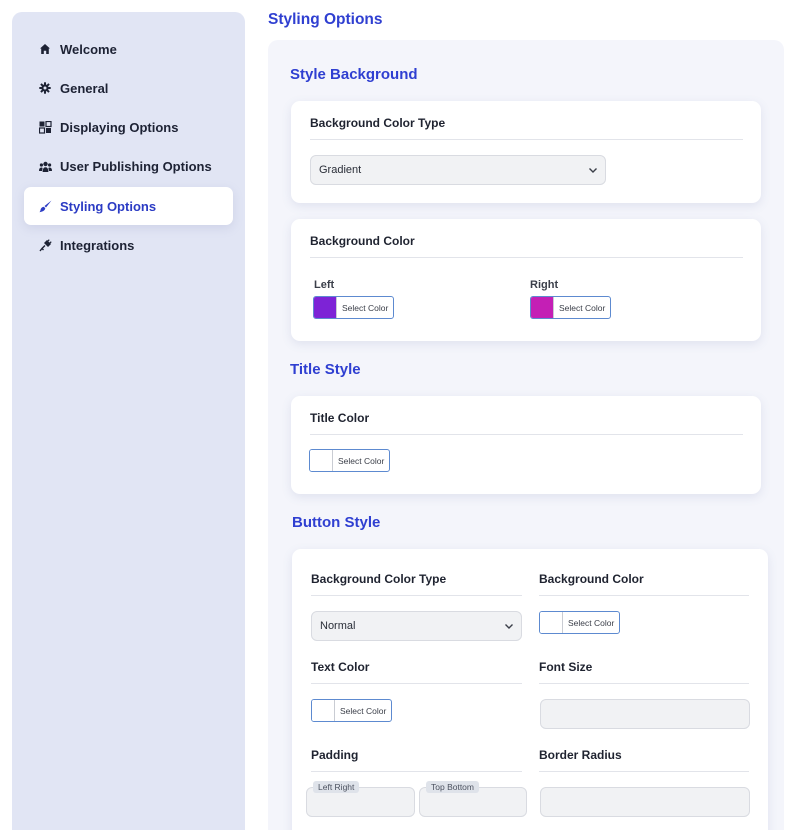 This screenshot has height=830, width=800. I want to click on home-icon, so click(45, 49).